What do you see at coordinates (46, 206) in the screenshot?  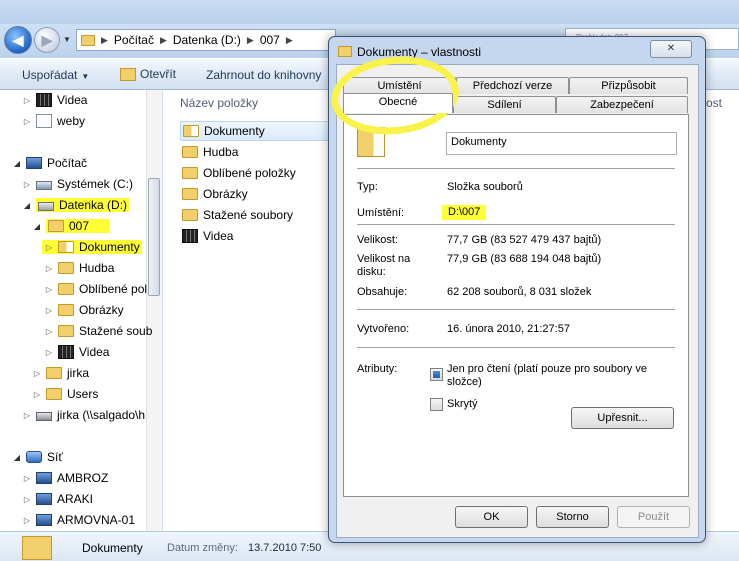 I see `drive-icon` at bounding box center [46, 206].